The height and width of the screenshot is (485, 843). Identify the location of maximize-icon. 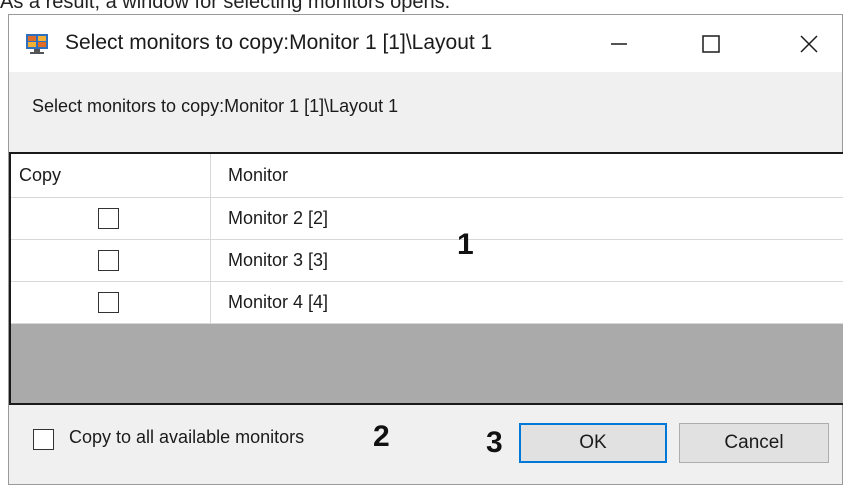
(711, 43).